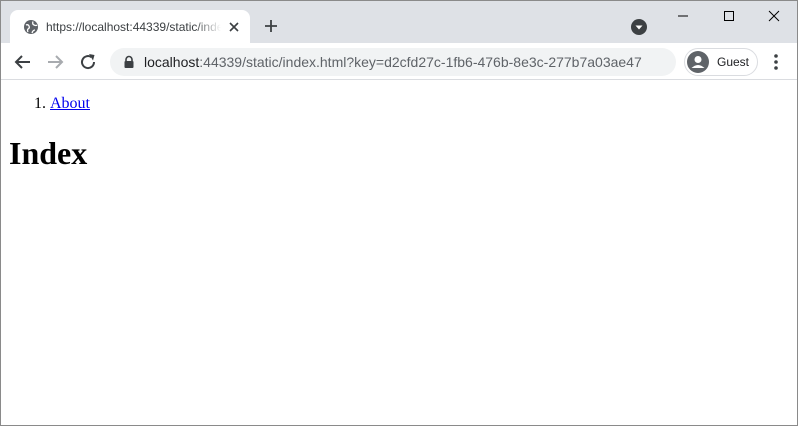 The image size is (798, 426). Describe the element at coordinates (733, 62) in the screenshot. I see `profile-label: Guest` at that location.